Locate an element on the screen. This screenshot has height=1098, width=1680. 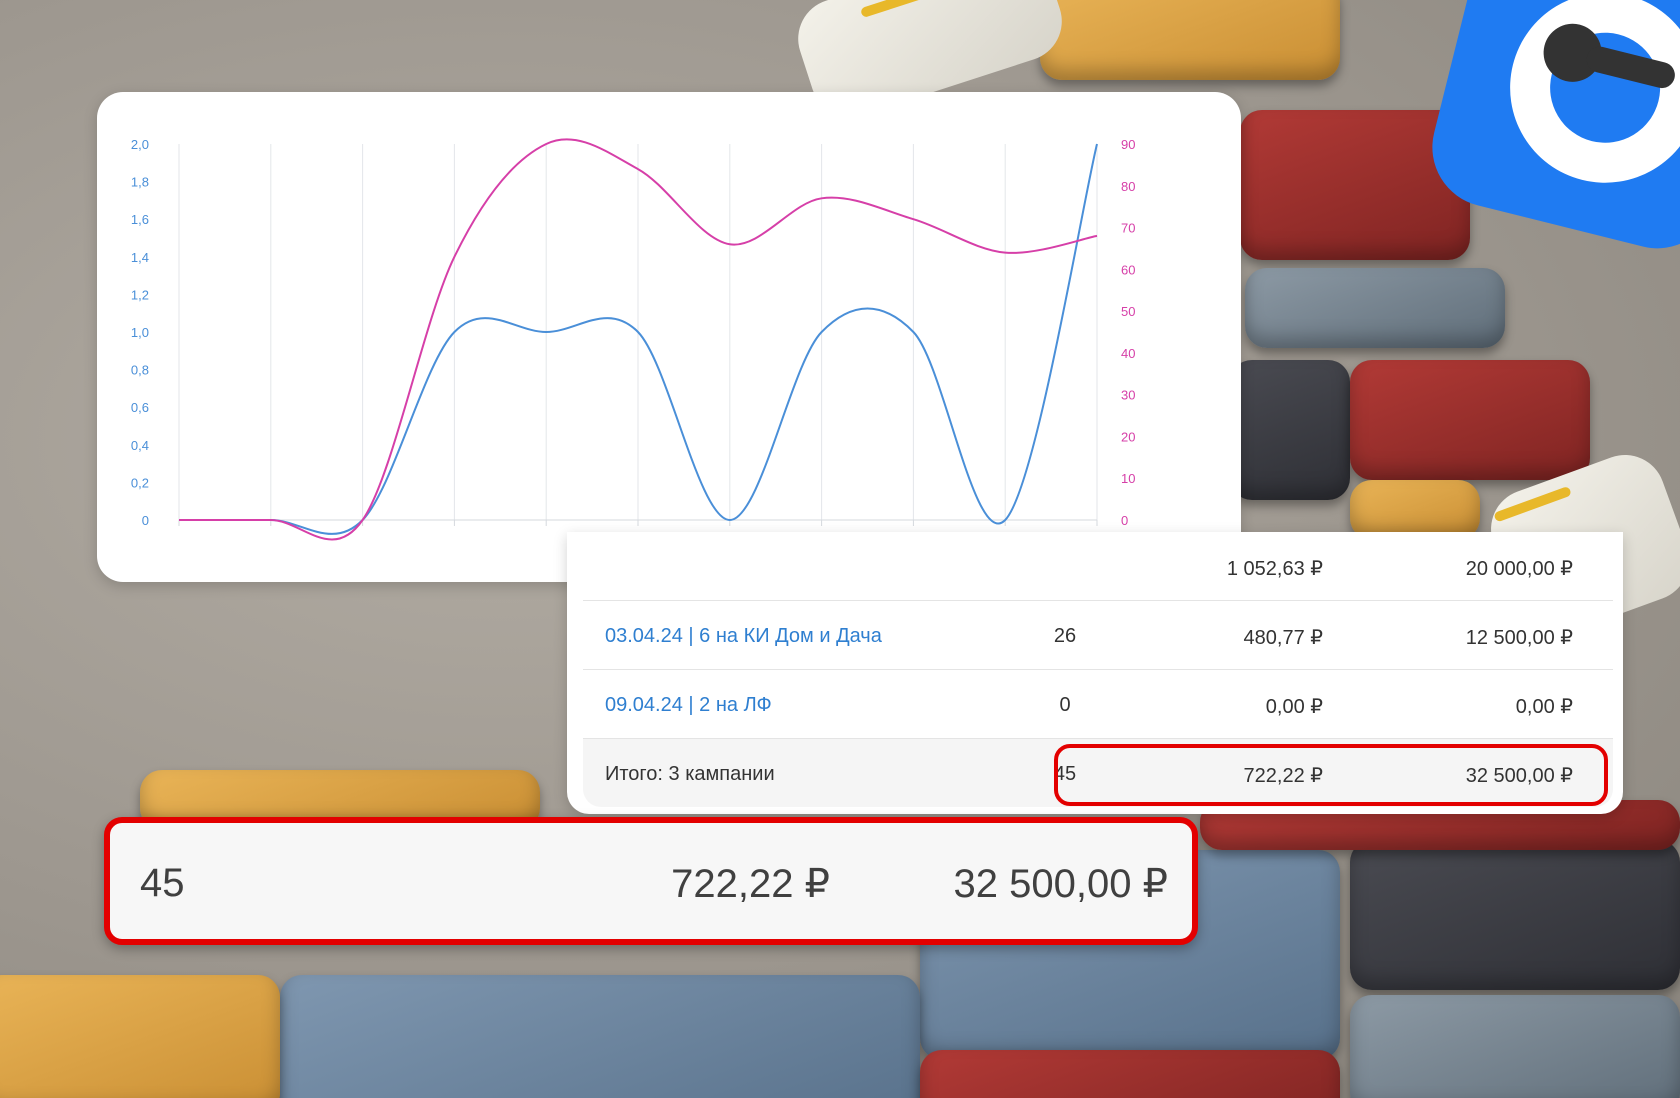
zoomed-total-bar: 45 722,22 ₽ 32 500,00 ₽ is located at coordinates (651, 881).